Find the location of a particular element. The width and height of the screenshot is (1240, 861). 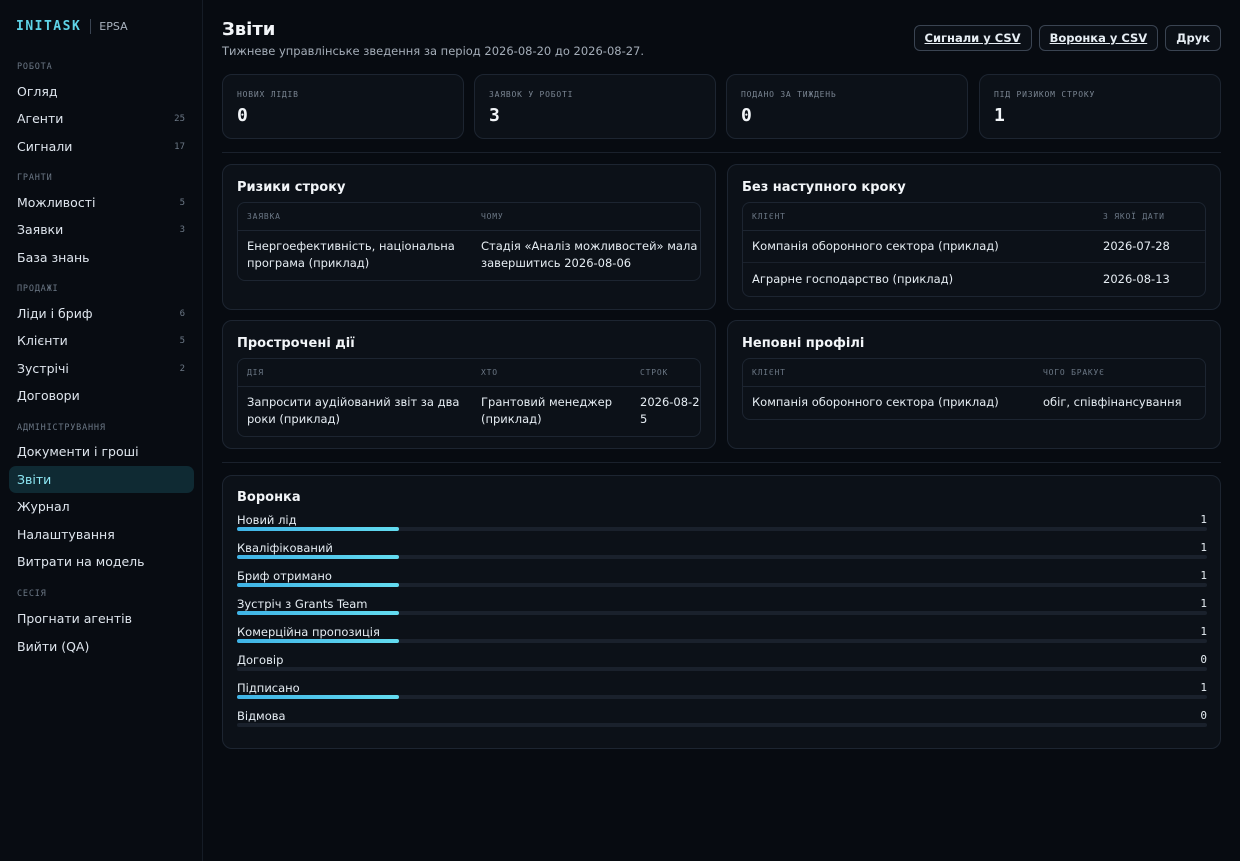

sidebar-item-label: Налаштування is located at coordinates (66, 534).